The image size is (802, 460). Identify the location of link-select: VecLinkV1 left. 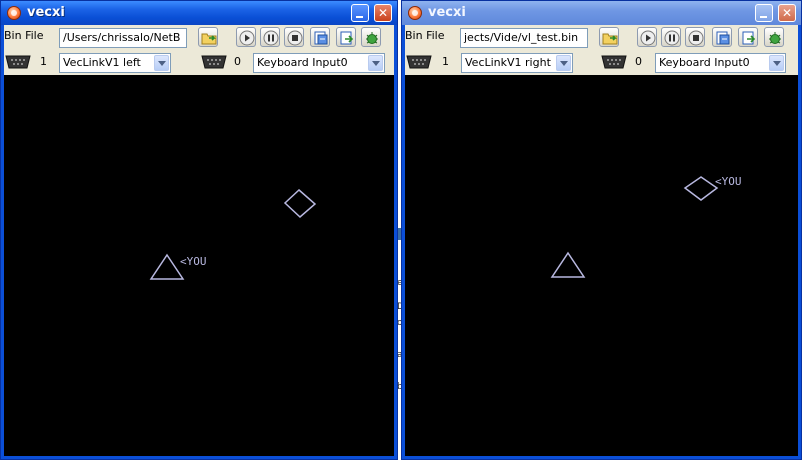
(115, 63).